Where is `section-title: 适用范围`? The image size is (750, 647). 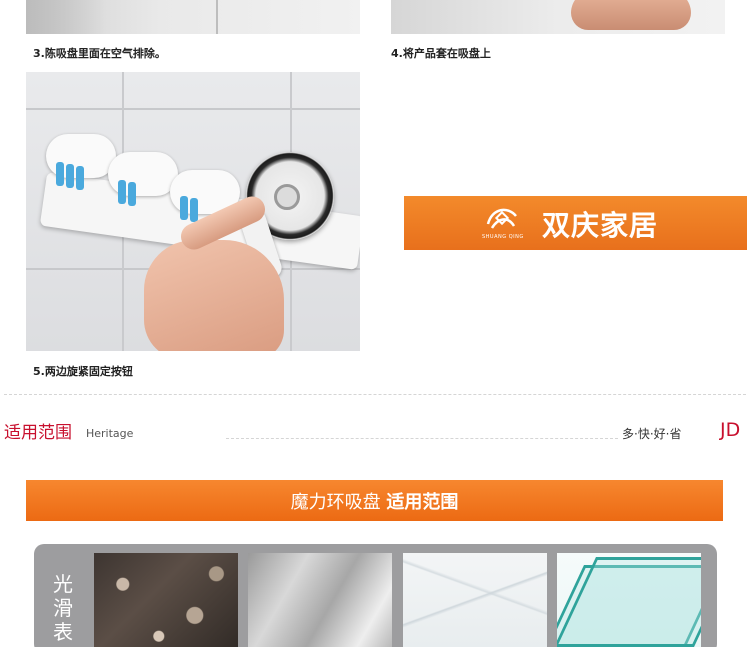
section-title: 适用范围 is located at coordinates (38, 433).